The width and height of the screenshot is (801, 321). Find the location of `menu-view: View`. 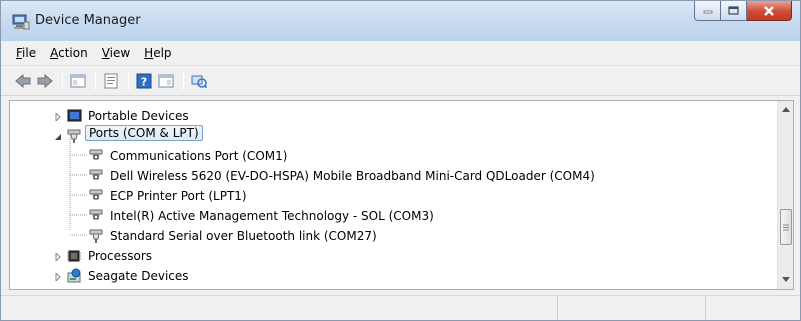

menu-view: View is located at coordinates (116, 53).